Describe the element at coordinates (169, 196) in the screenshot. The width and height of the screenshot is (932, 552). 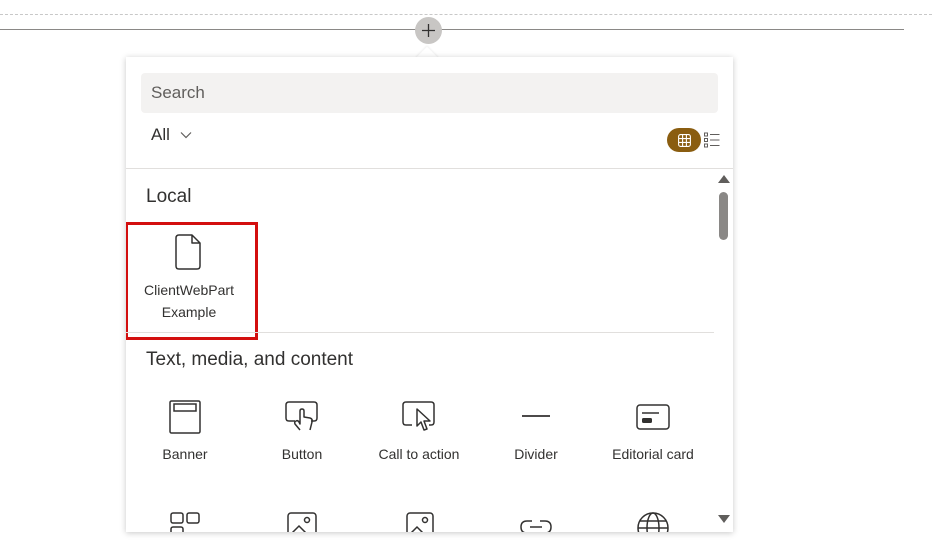
I see `section-title-local: Local` at that location.